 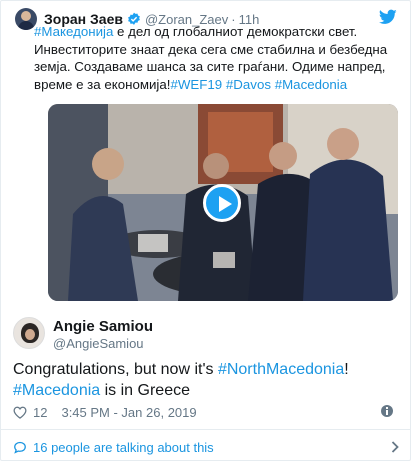 I want to click on hashtag-link: #Davos, so click(x=248, y=84).